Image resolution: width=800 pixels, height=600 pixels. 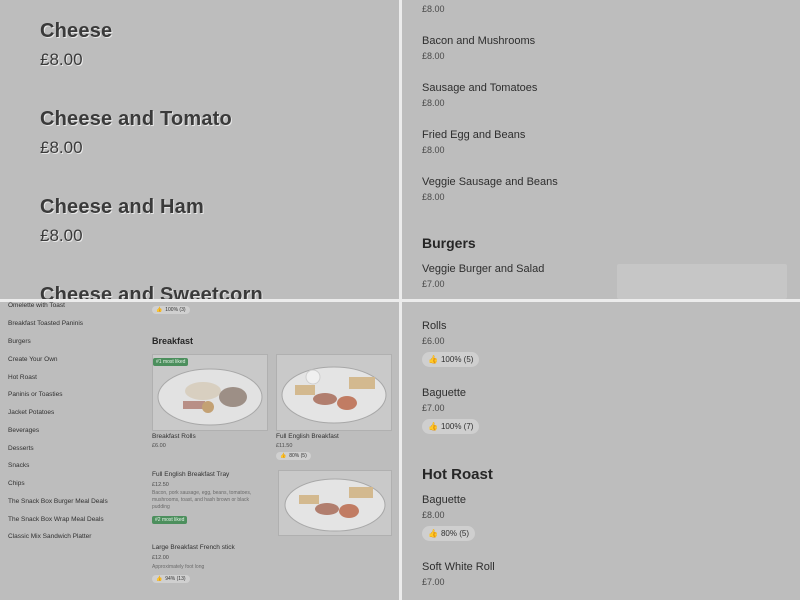 What do you see at coordinates (473, 135) in the screenshot?
I see `list-item-name: Fried Egg and Beans` at bounding box center [473, 135].